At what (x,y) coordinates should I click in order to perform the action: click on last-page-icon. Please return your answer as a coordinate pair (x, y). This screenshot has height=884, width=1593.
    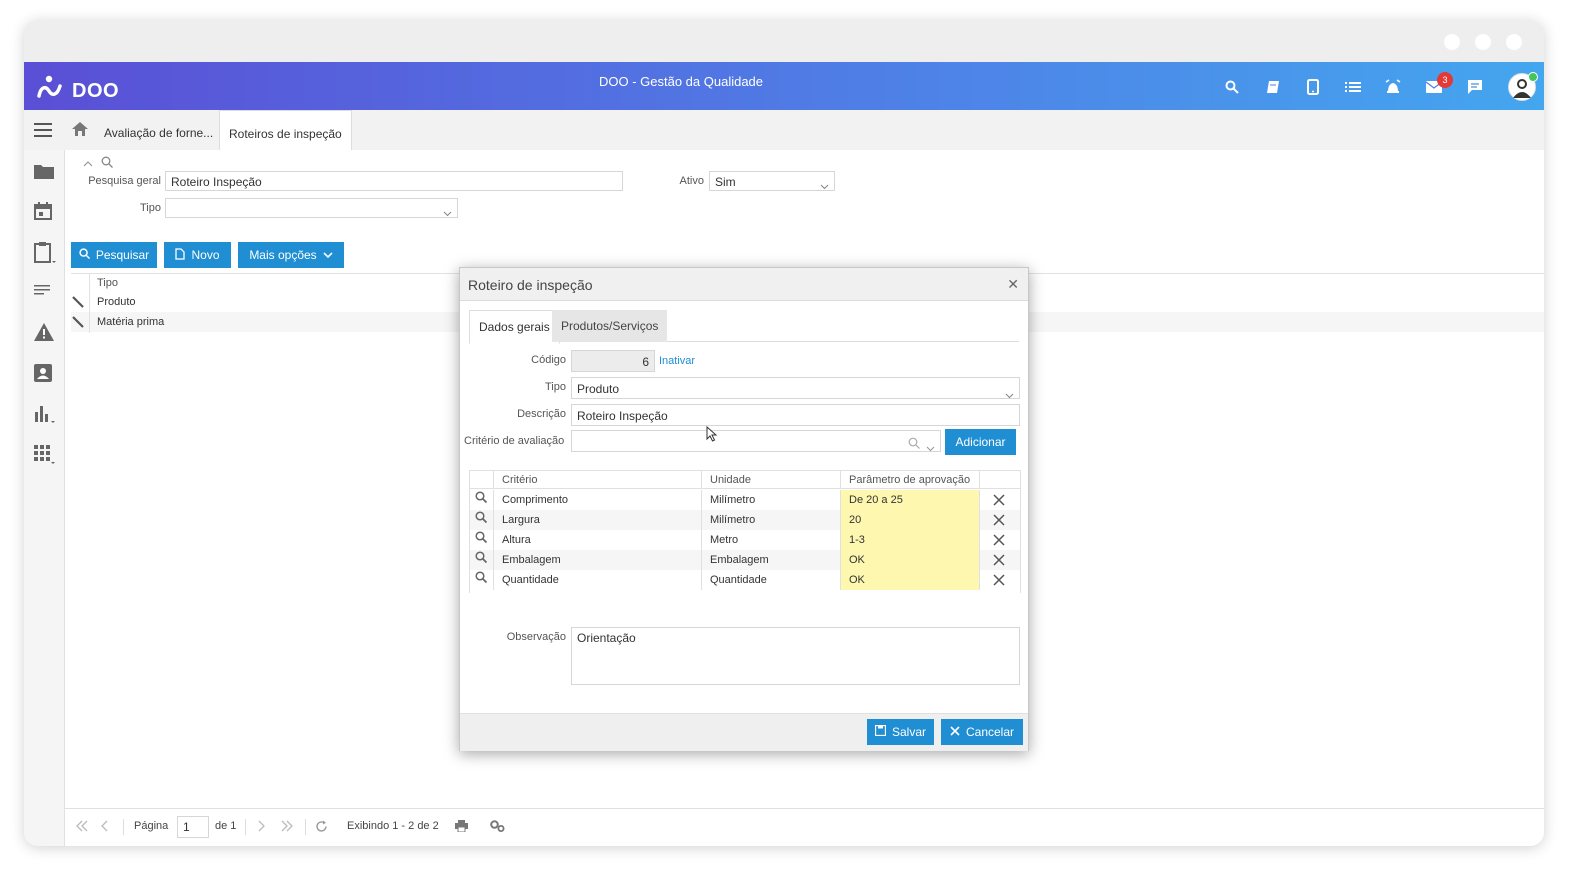
    Looking at the image, I should click on (287, 827).